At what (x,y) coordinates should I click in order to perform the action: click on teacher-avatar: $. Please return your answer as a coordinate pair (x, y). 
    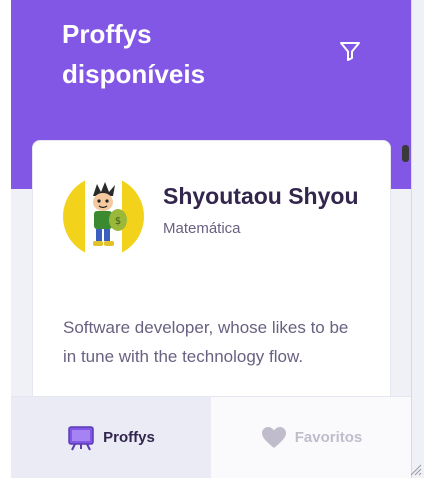
    Looking at the image, I should click on (103, 216).